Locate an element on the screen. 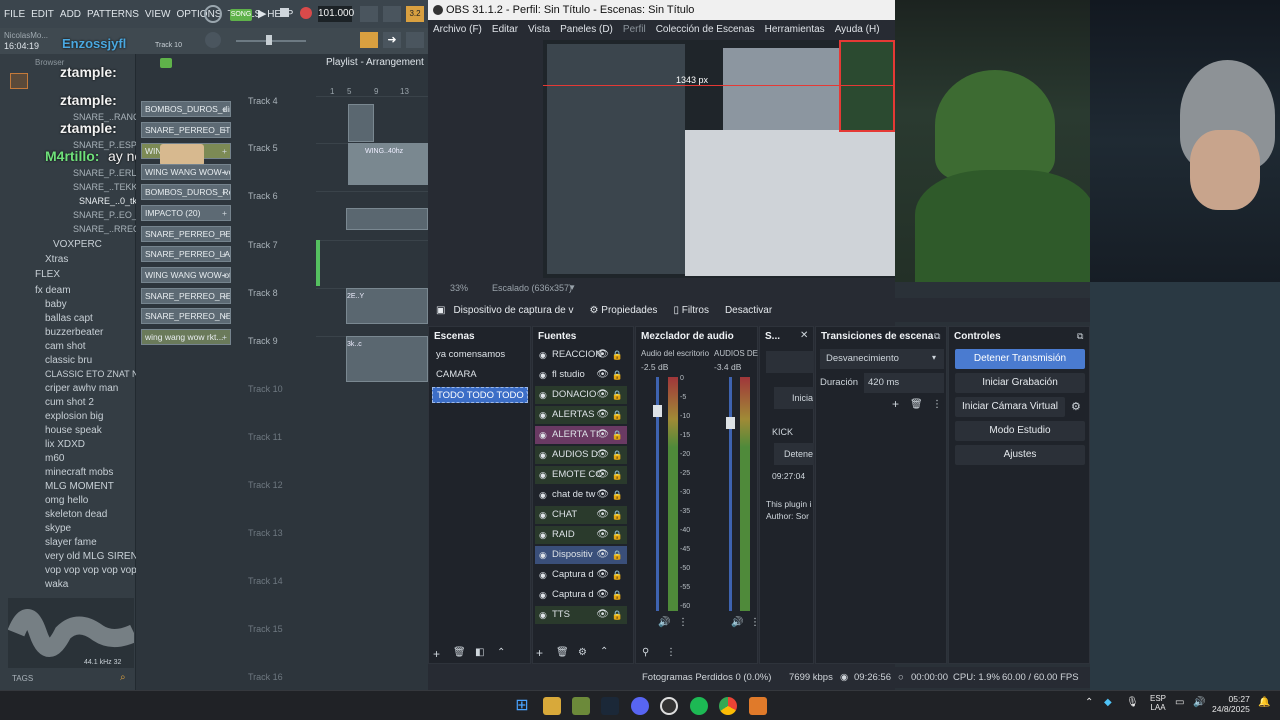 Image resolution: width=1280 pixels, height=720 pixels. deactivate-button: Desactivar is located at coordinates (748, 310).